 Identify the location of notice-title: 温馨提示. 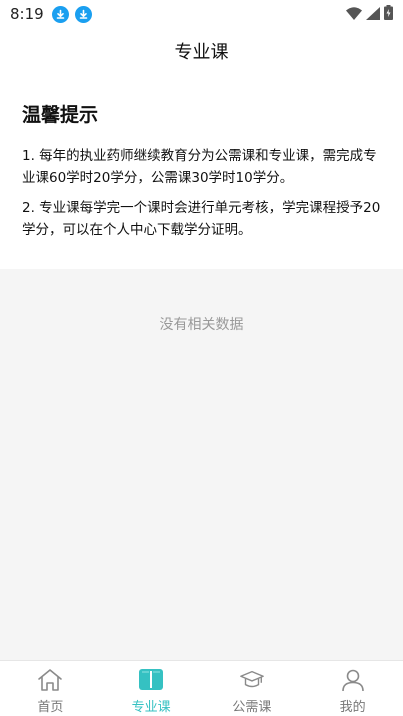
(60, 115).